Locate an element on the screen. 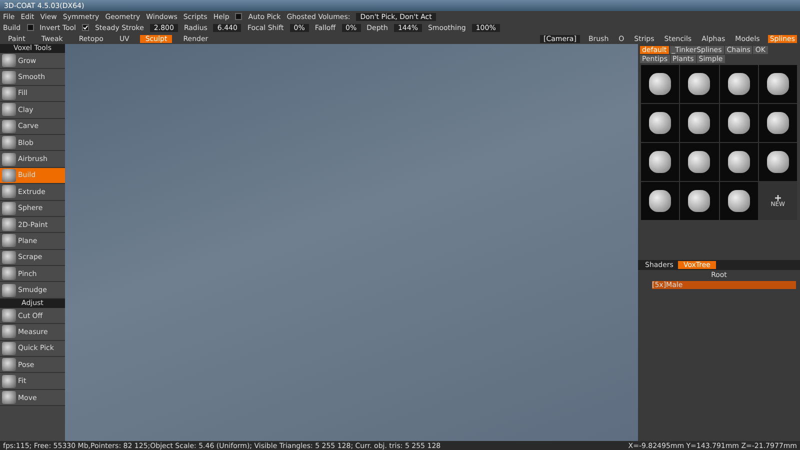 This screenshot has height=450, width=800. plus-icon is located at coordinates (777, 197).